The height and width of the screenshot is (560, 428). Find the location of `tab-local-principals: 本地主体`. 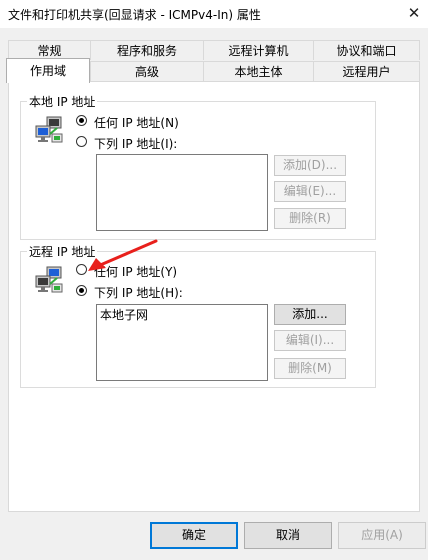

tab-local-principals: 本地主体 is located at coordinates (258, 71).